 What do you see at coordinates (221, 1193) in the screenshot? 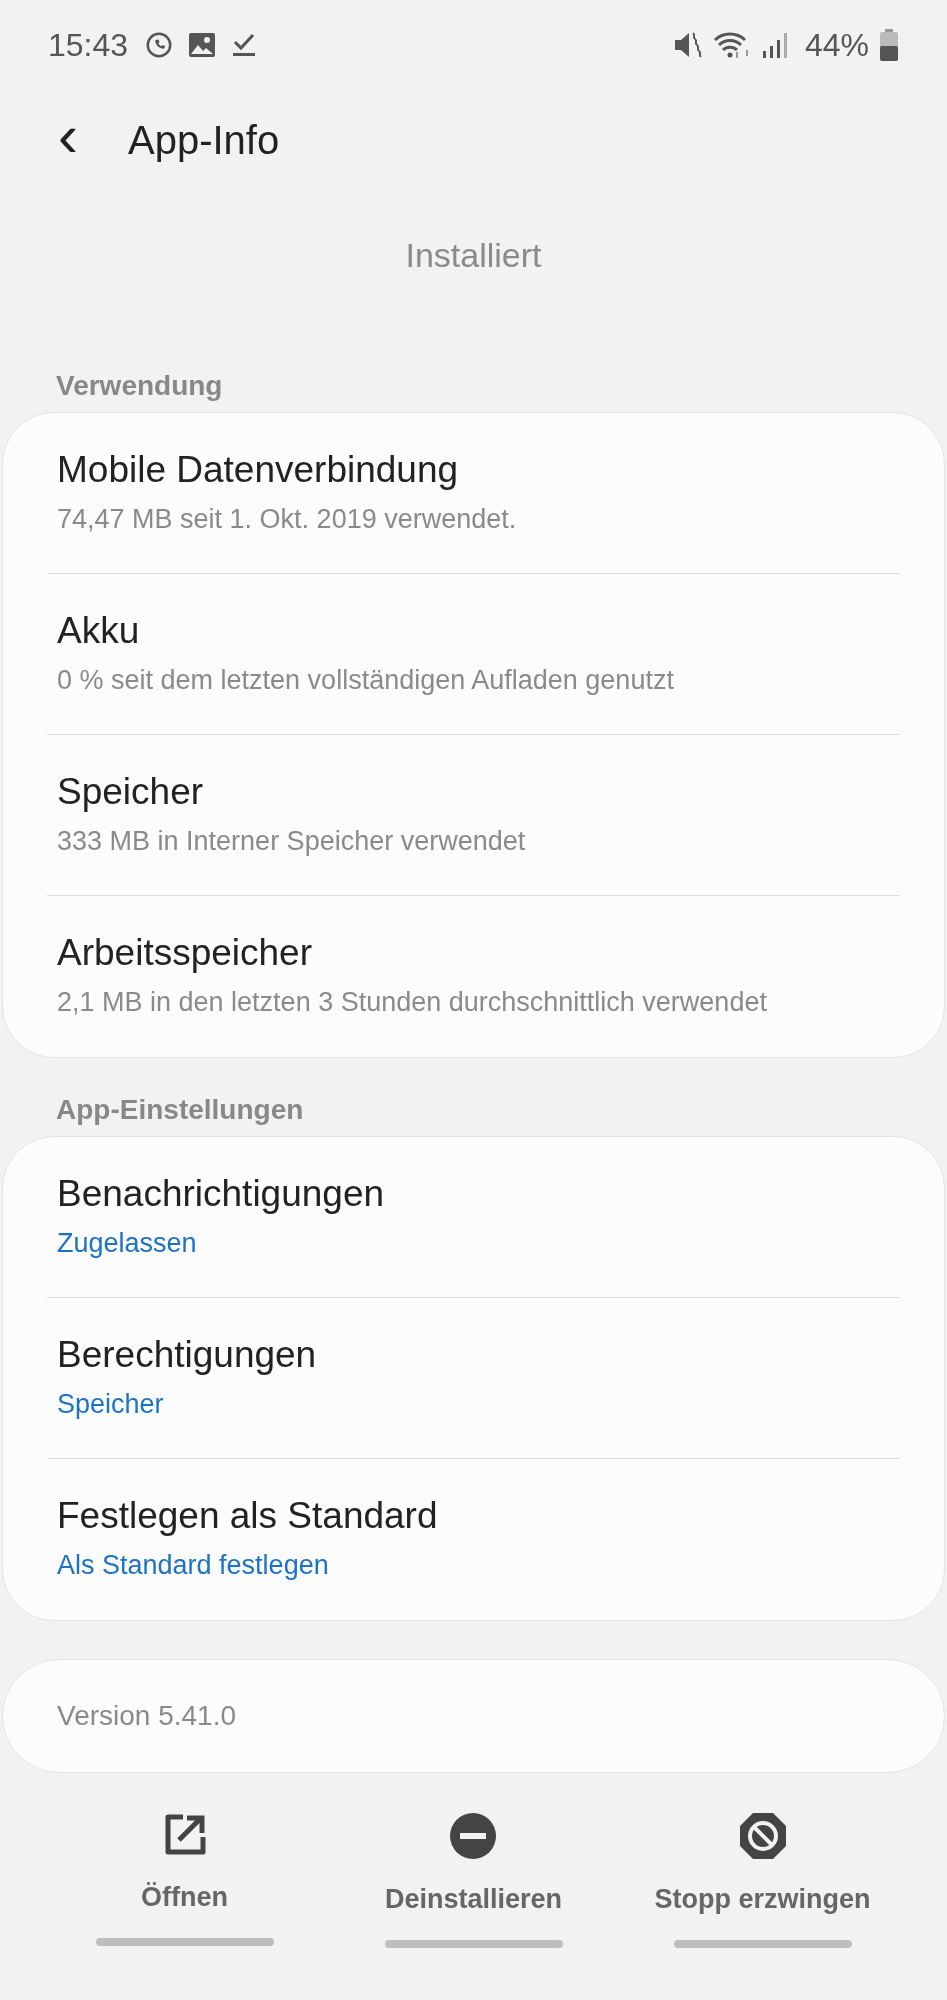
I see `item-title: Benachrichtigungen` at bounding box center [221, 1193].